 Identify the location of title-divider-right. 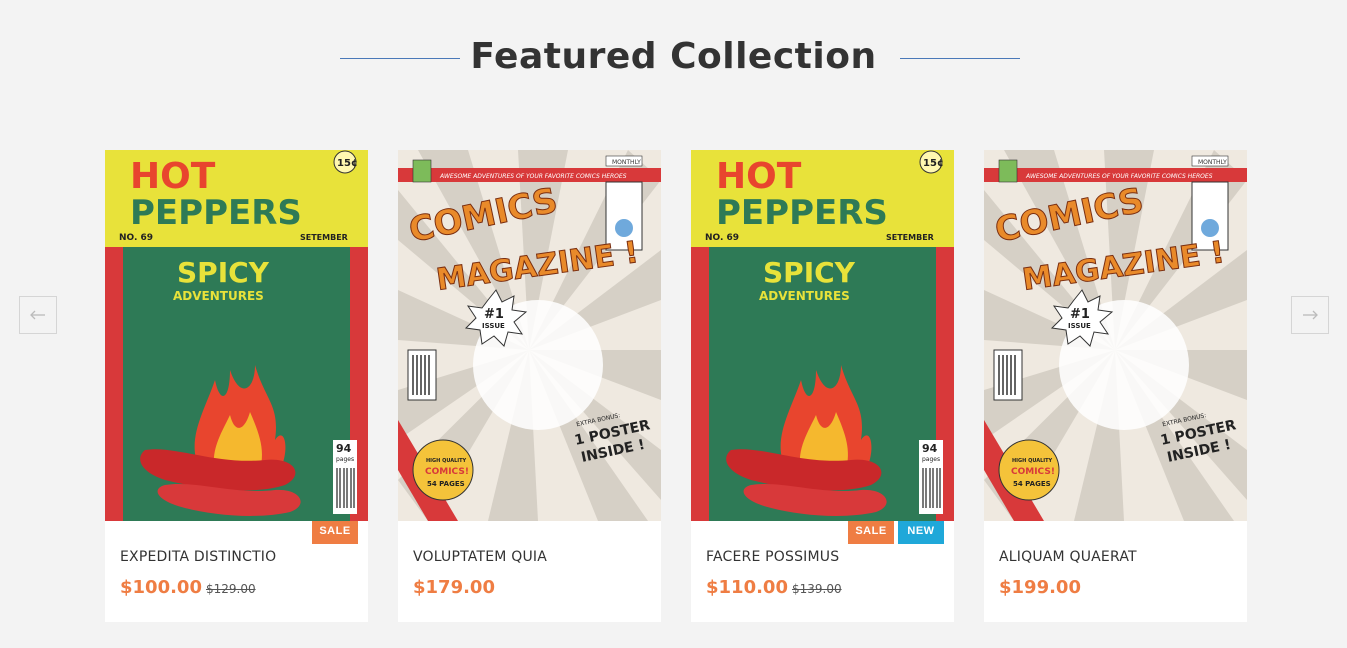
(960, 58).